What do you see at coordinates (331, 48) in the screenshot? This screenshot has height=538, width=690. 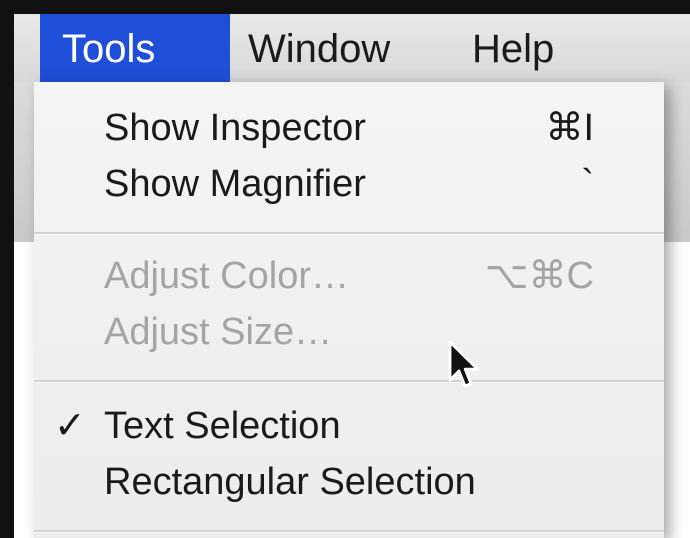 I see `menubar-item-window: Window` at bounding box center [331, 48].